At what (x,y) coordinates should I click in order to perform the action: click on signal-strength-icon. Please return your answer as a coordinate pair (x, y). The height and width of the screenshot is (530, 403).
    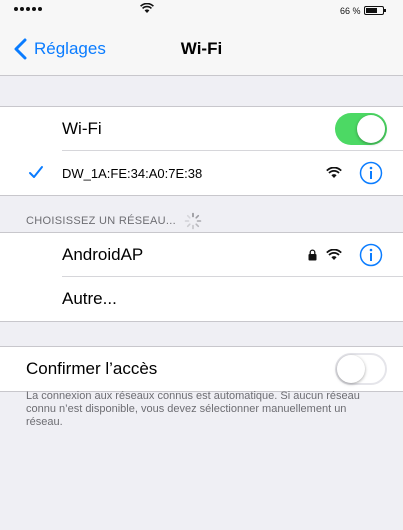
    Looking at the image, I should click on (28, 9).